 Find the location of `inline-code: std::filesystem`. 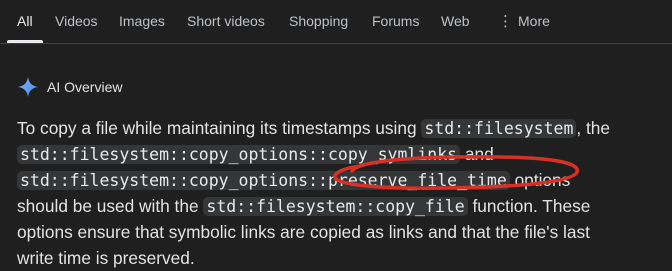

inline-code: std::filesystem is located at coordinates (499, 128).